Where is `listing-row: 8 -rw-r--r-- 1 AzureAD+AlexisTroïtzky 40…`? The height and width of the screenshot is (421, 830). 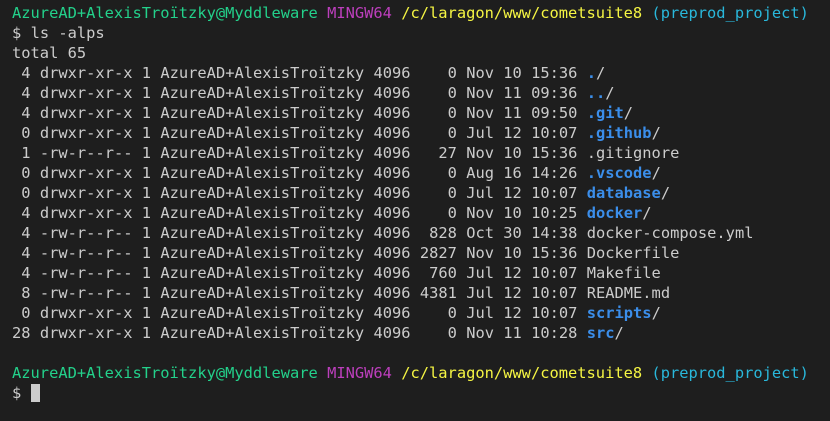
listing-row: 8 -rw-r--r-- 1 AzureAD+AlexisTroïtzky 40… is located at coordinates (421, 293).